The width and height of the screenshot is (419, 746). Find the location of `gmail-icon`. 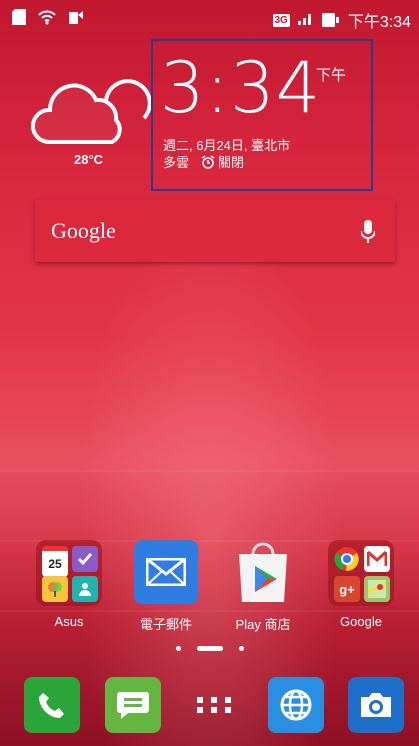

gmail-icon is located at coordinates (377, 559).